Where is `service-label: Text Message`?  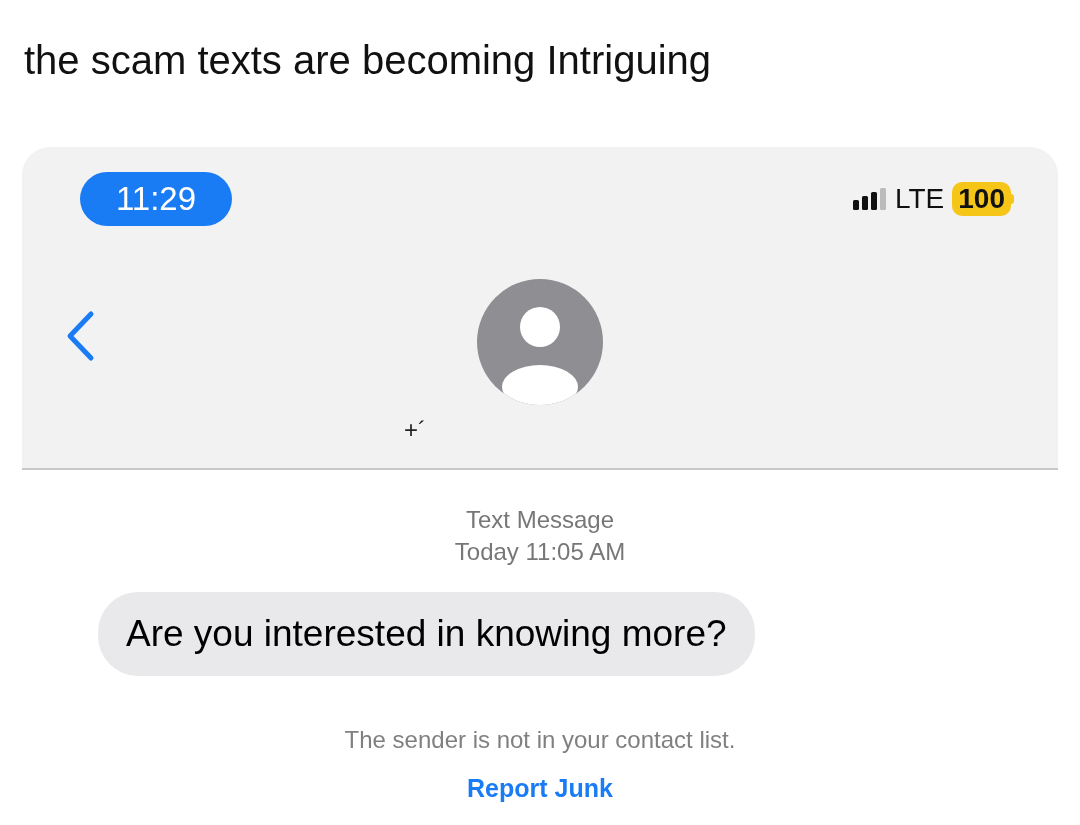 service-label: Text Message is located at coordinates (540, 520).